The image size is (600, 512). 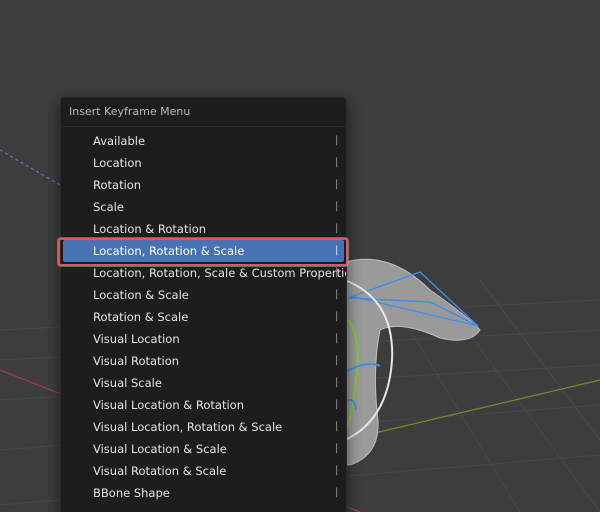 I want to click on menu-item-label: Visual Location & Scale, so click(x=160, y=449).